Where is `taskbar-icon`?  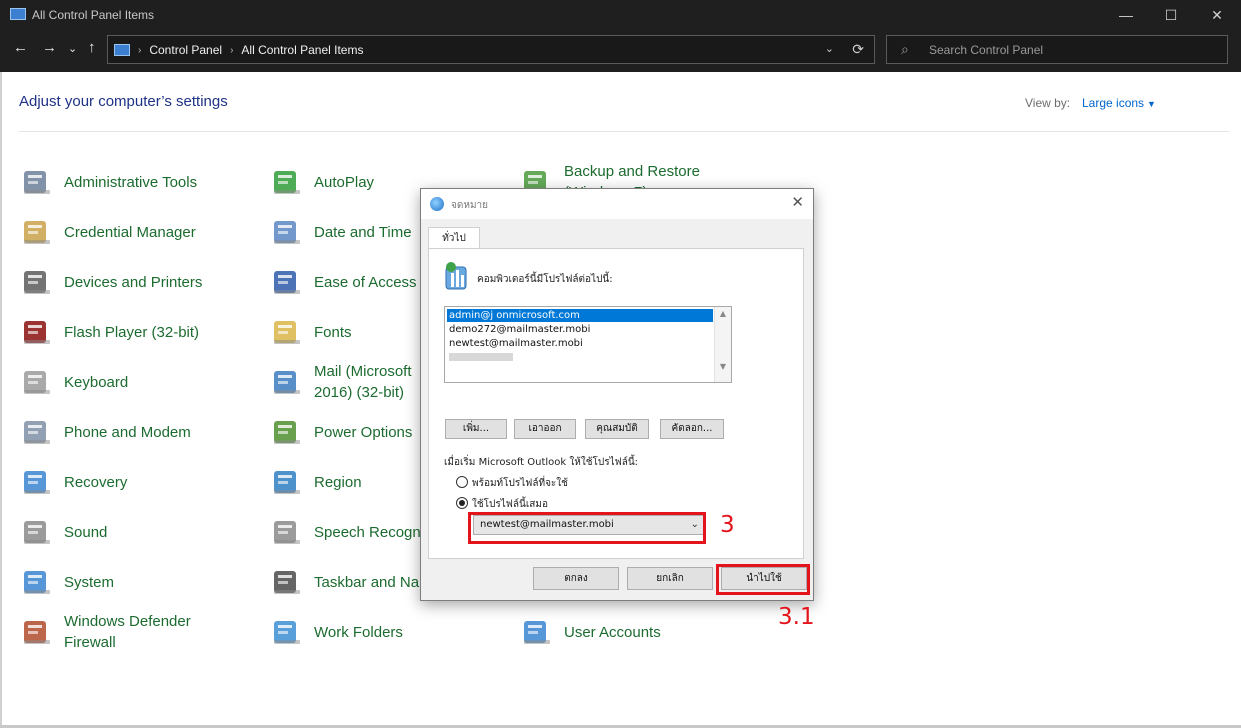 taskbar-icon is located at coordinates (287, 582).